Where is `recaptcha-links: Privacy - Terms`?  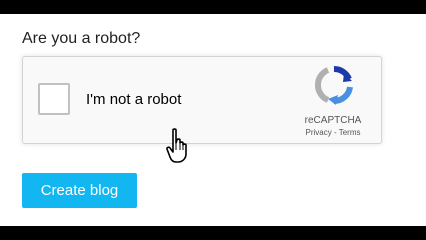 recaptcha-links: Privacy - Terms is located at coordinates (333, 132).